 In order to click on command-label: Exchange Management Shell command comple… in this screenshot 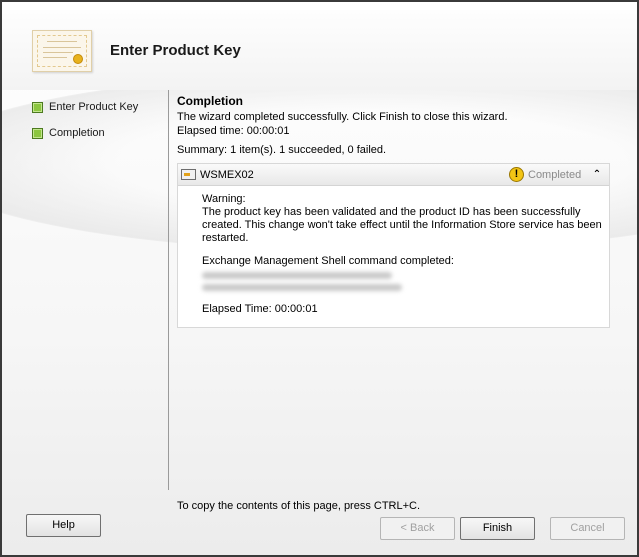, I will do `click(328, 261)`.